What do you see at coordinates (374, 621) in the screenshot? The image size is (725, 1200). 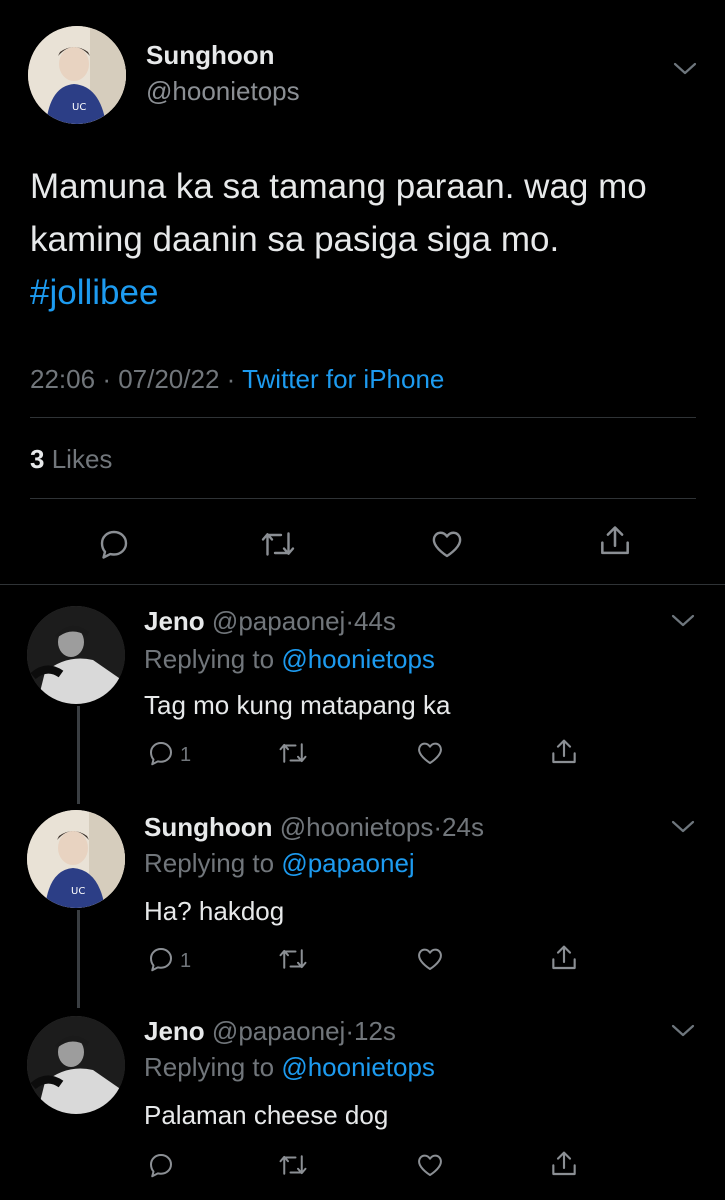 I see `reply-age: 44s` at bounding box center [374, 621].